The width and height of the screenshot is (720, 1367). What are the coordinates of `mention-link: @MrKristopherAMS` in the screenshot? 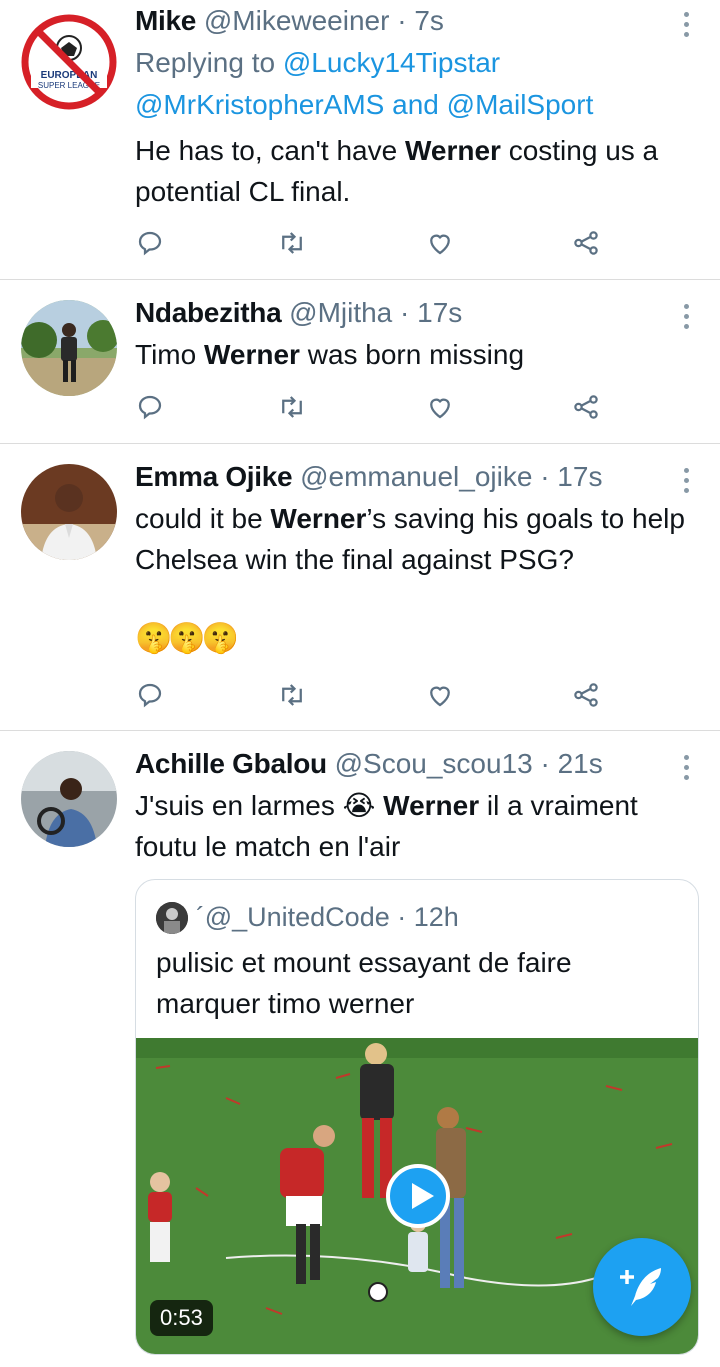 It's located at (259, 104).